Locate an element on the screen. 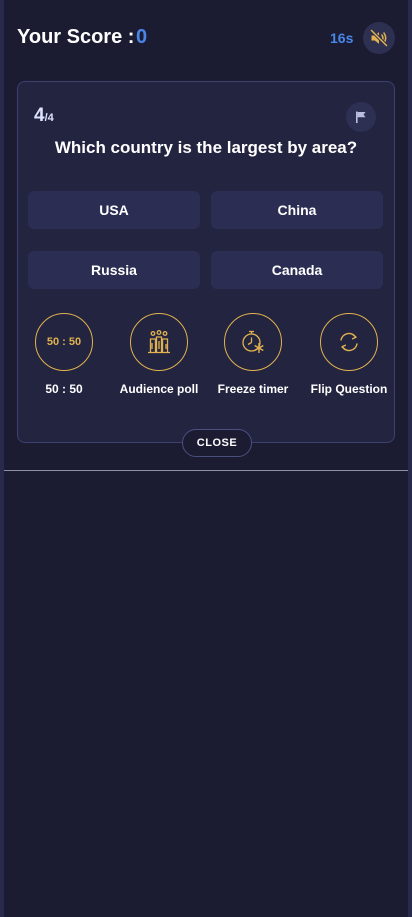  option-china: China is located at coordinates (297, 210).